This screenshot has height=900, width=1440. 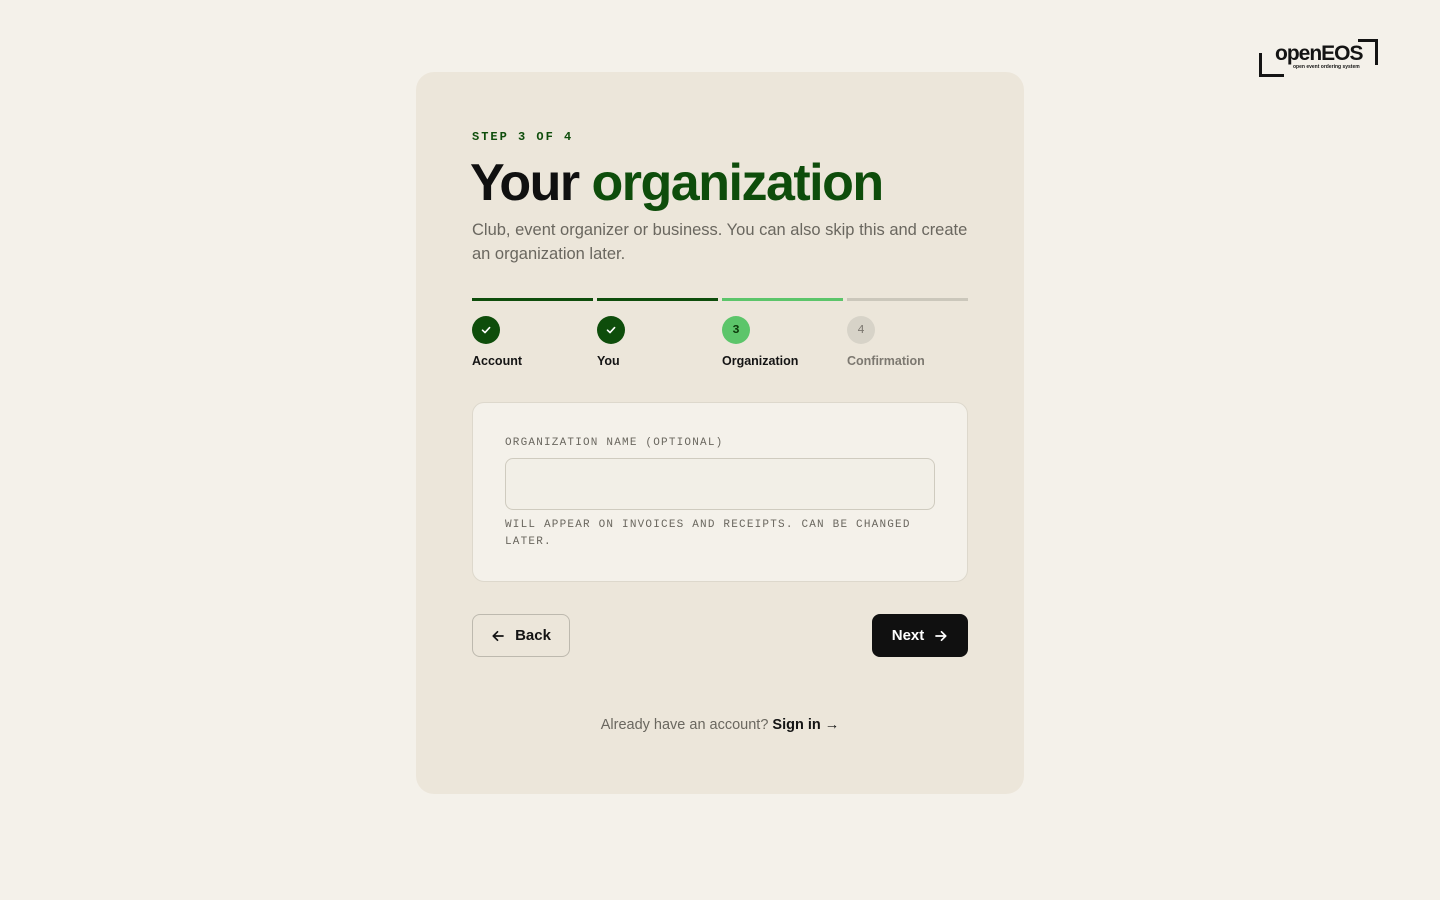 What do you see at coordinates (720, 484) in the screenshot?
I see `organization-name-input` at bounding box center [720, 484].